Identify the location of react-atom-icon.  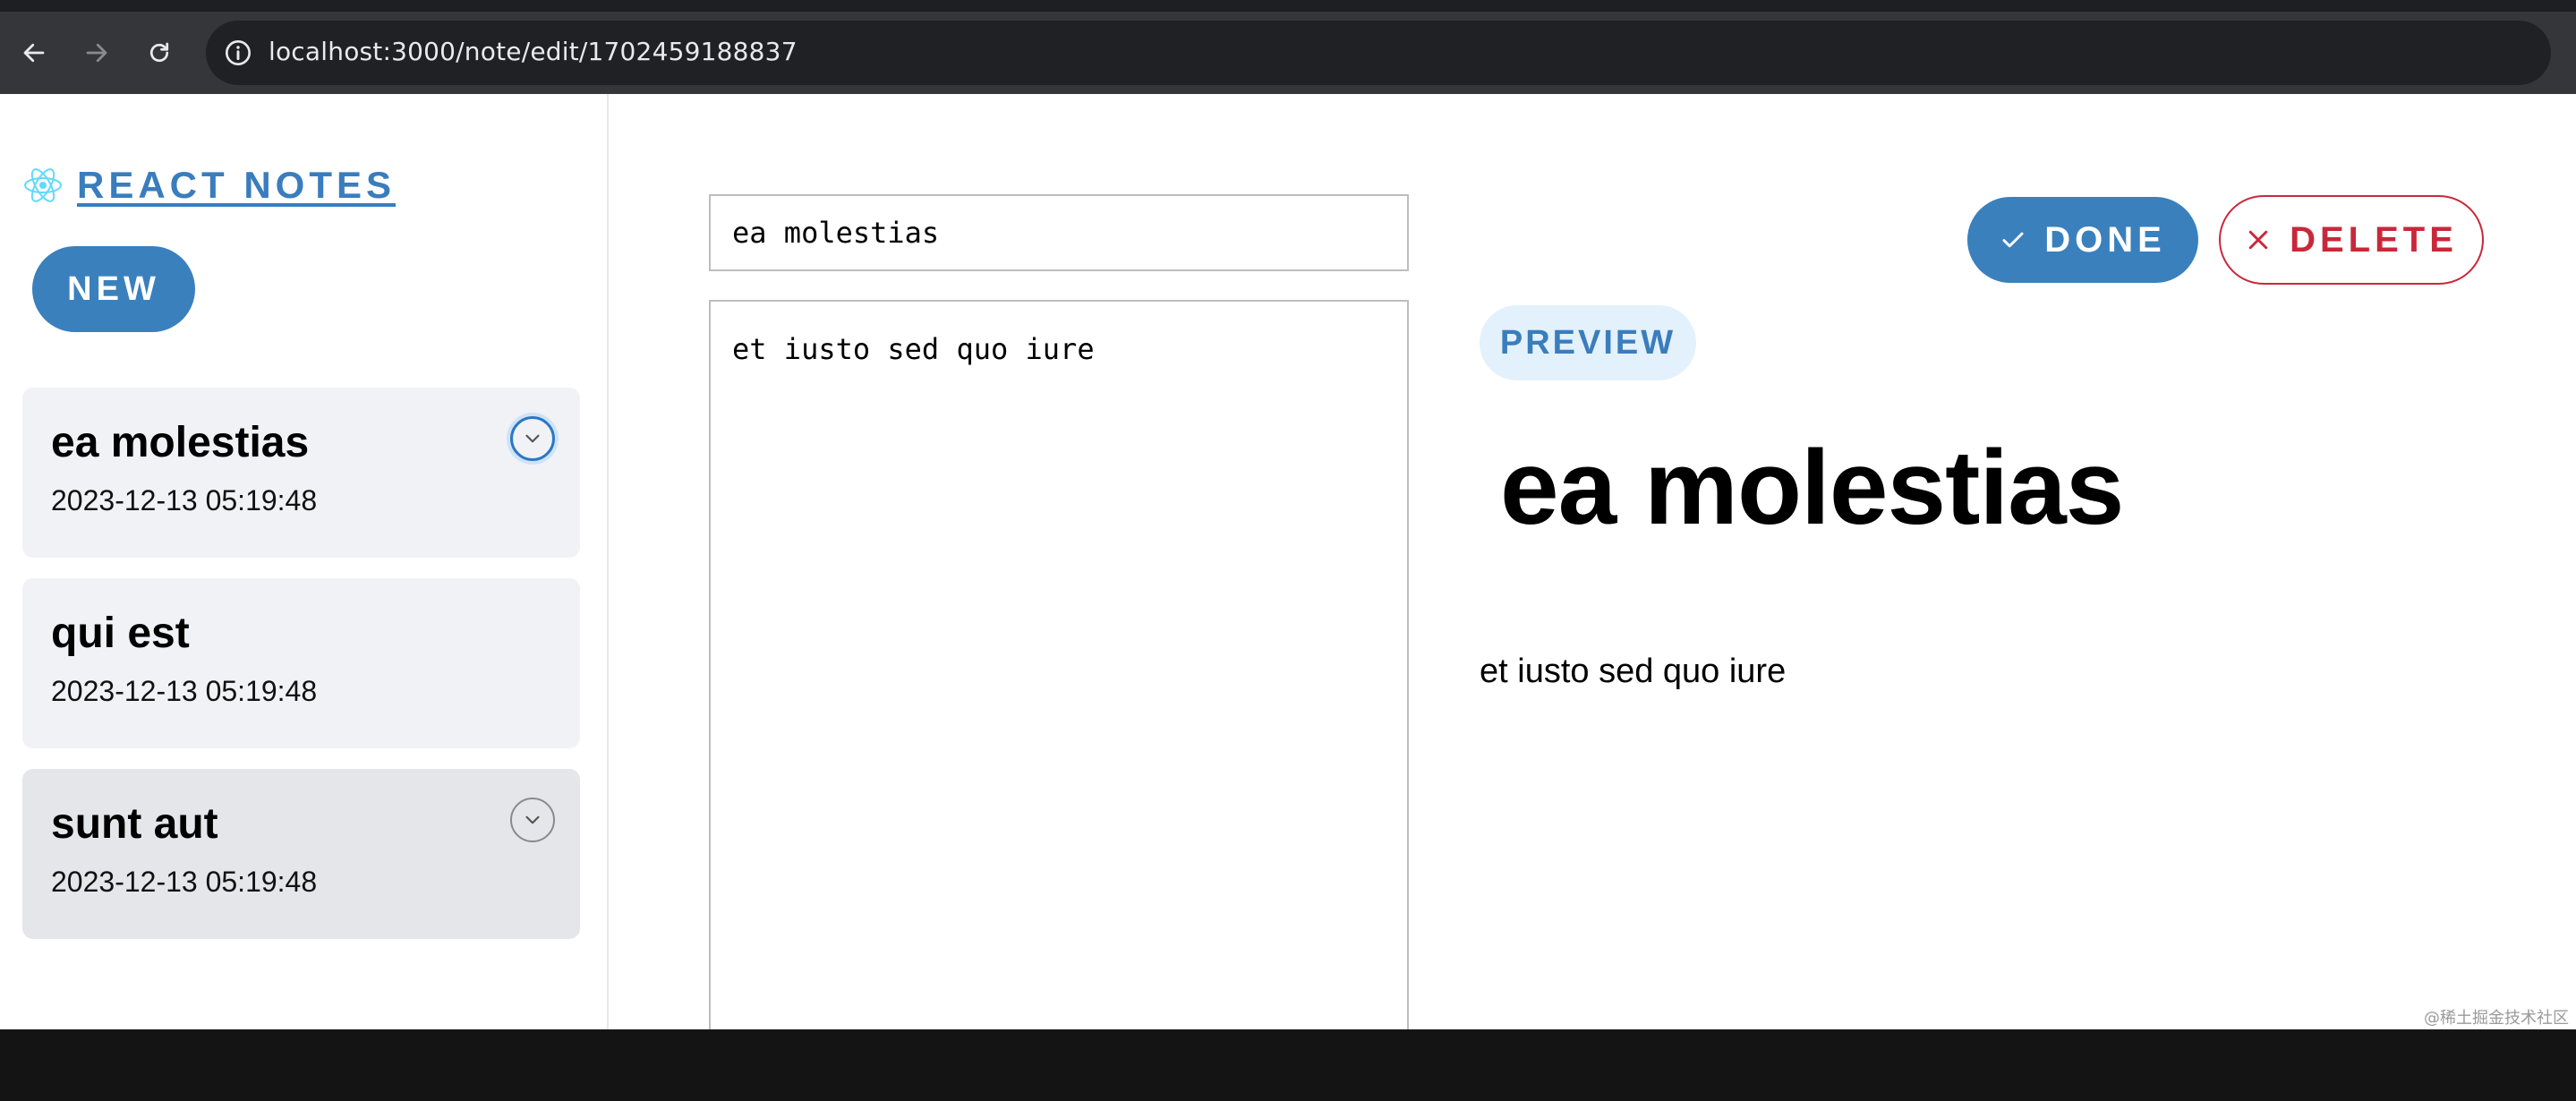
(43, 185).